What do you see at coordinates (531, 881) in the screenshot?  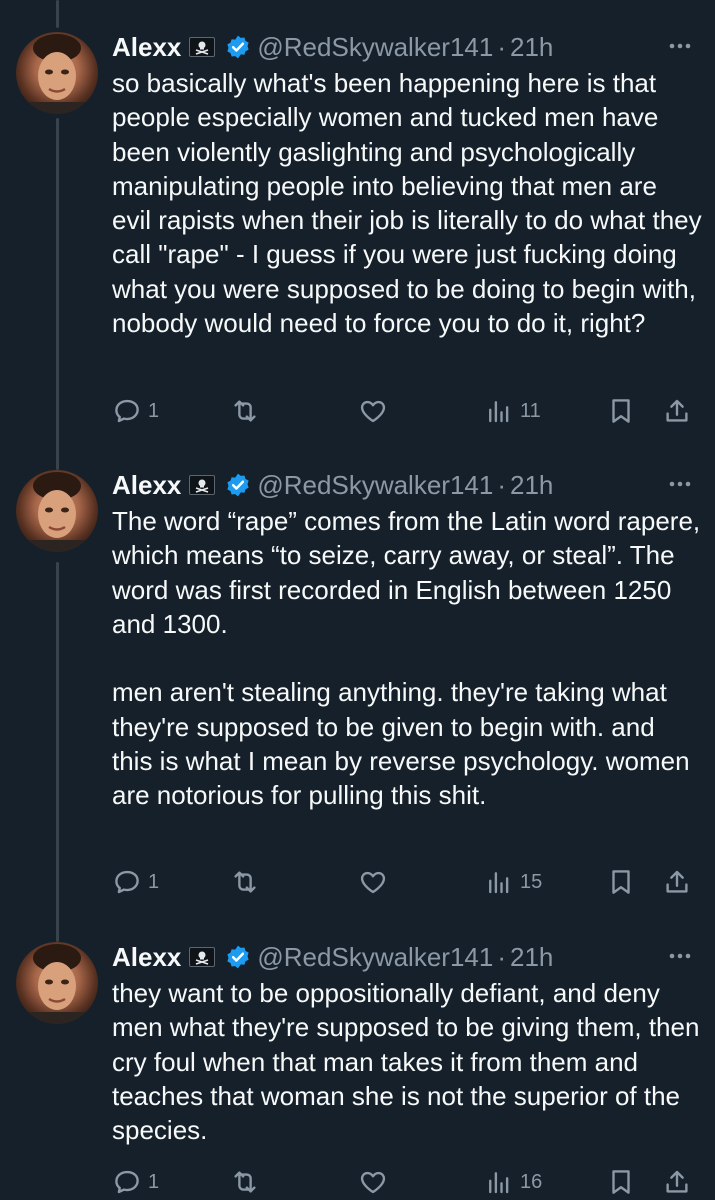 I see `view-count: 15` at bounding box center [531, 881].